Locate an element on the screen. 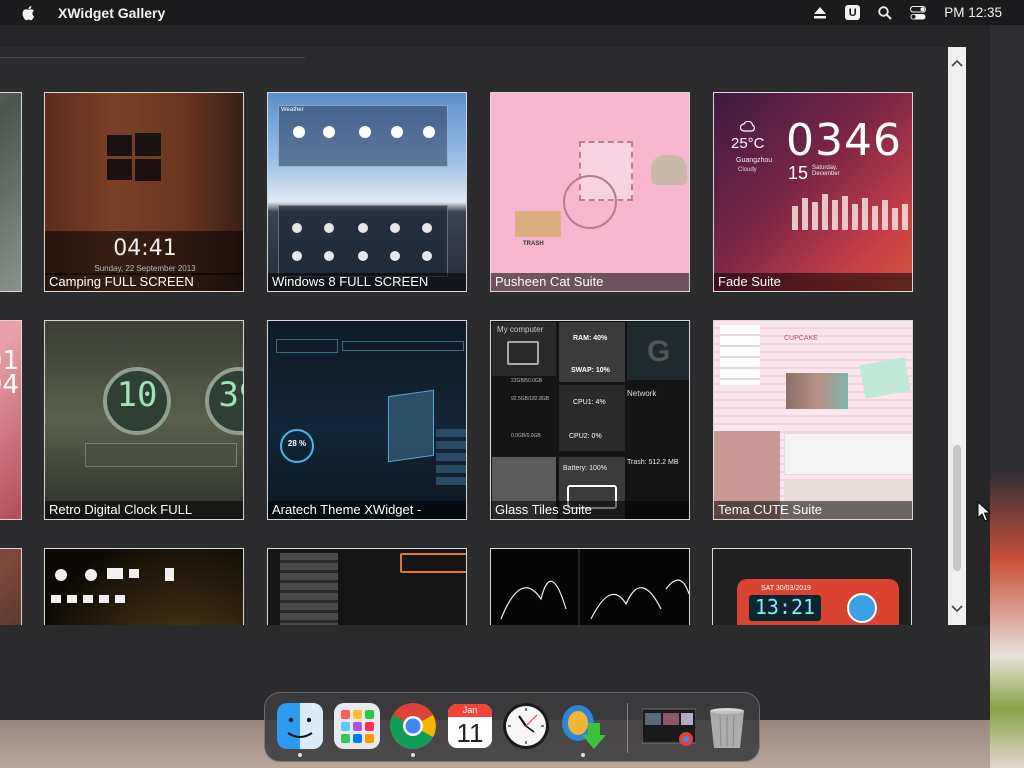 The image size is (1024, 768). widget-date: SAT 30/03/2019 is located at coordinates (786, 588).